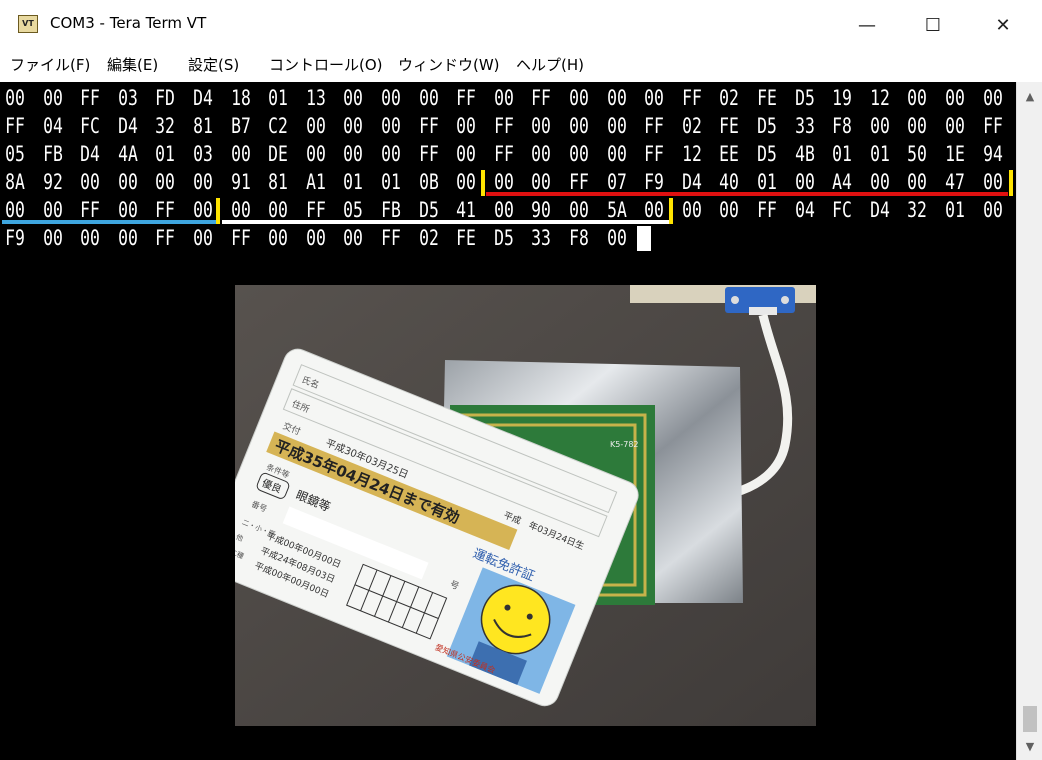 Image resolution: width=1042 pixels, height=760 pixels. What do you see at coordinates (326, 64) in the screenshot?
I see `menu-control: コントロール(O)` at bounding box center [326, 64].